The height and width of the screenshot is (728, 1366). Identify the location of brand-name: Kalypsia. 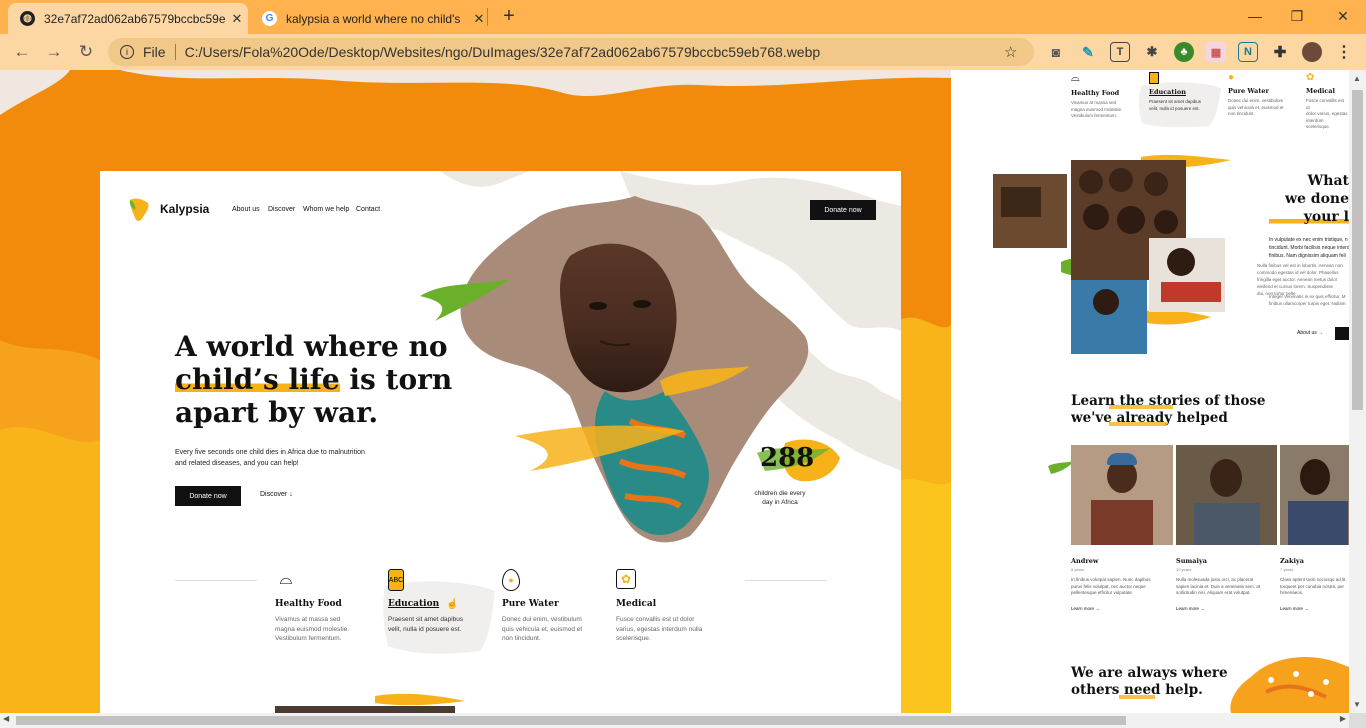
(184, 209).